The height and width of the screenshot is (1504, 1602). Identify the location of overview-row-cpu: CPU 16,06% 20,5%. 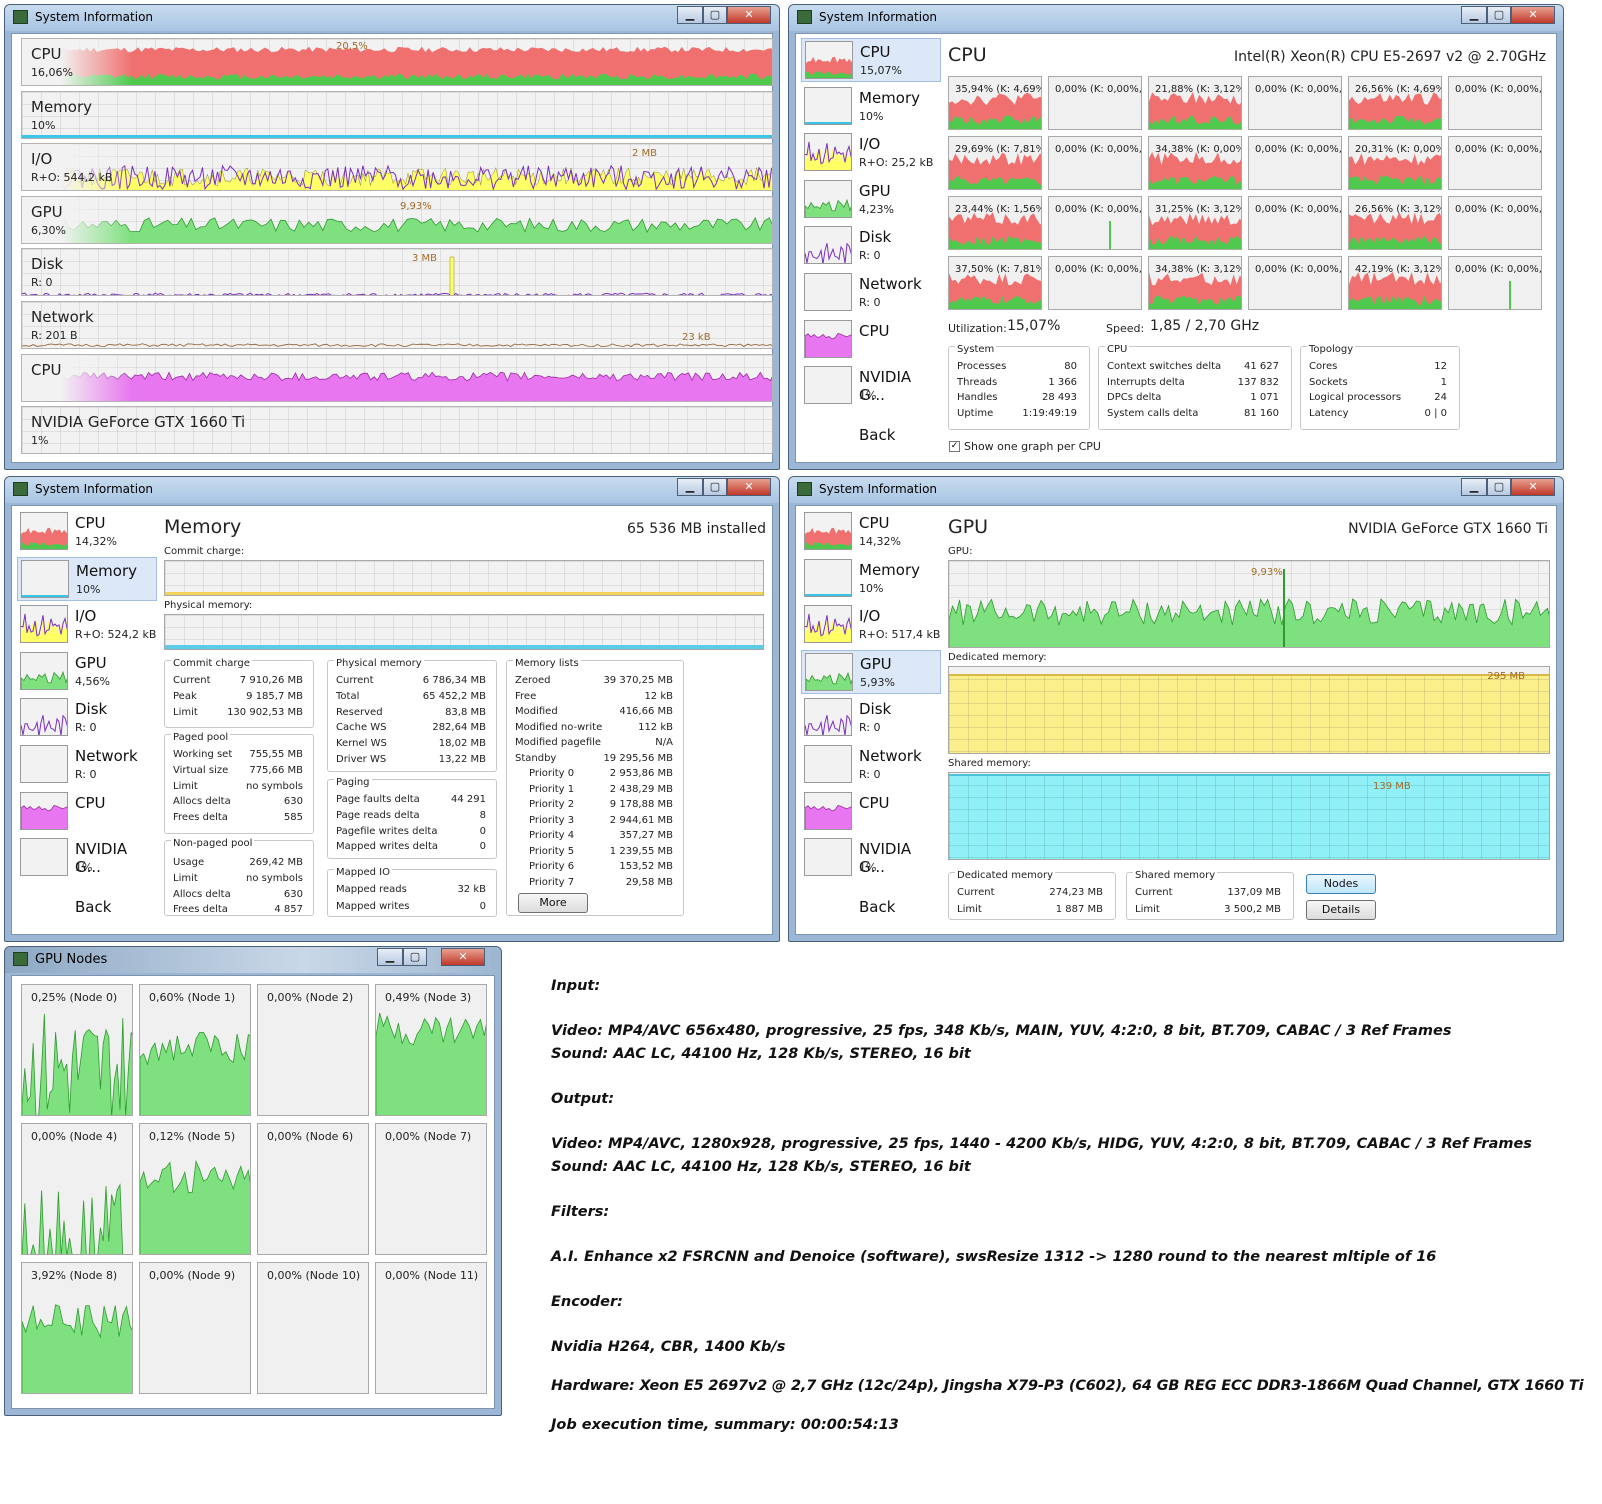
(397, 62).